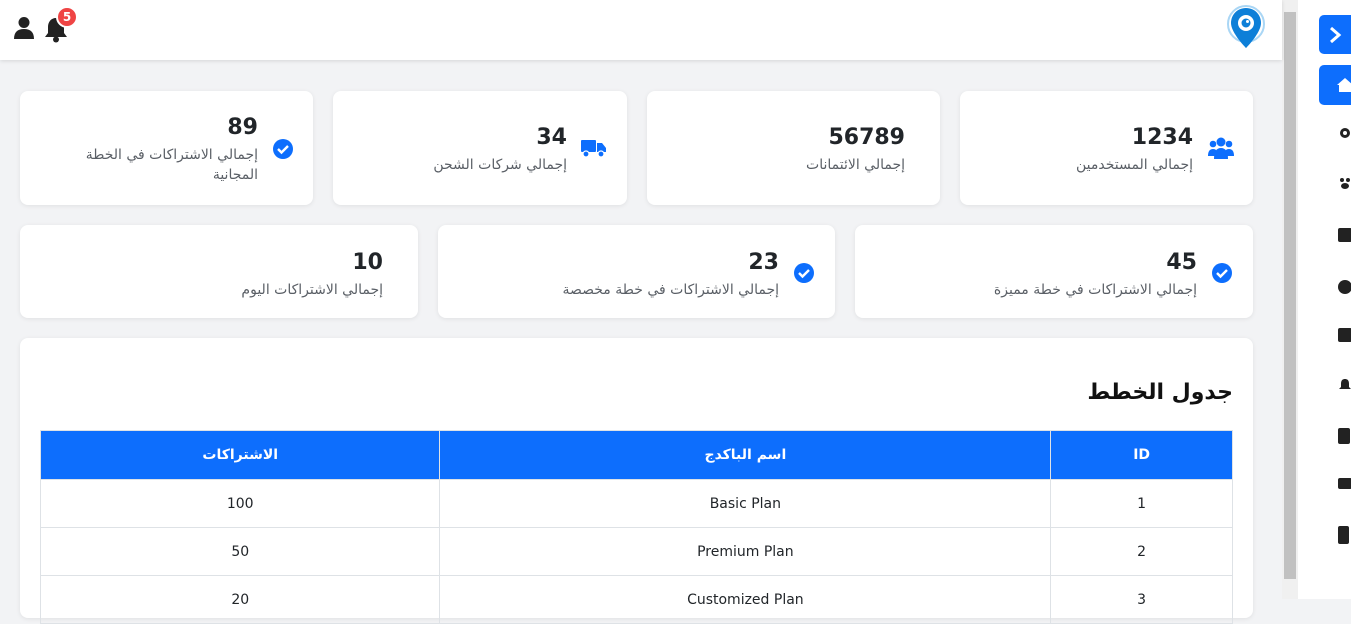 The image size is (1351, 624). What do you see at coordinates (242, 127) in the screenshot?
I see `stat-value: 89` at bounding box center [242, 127].